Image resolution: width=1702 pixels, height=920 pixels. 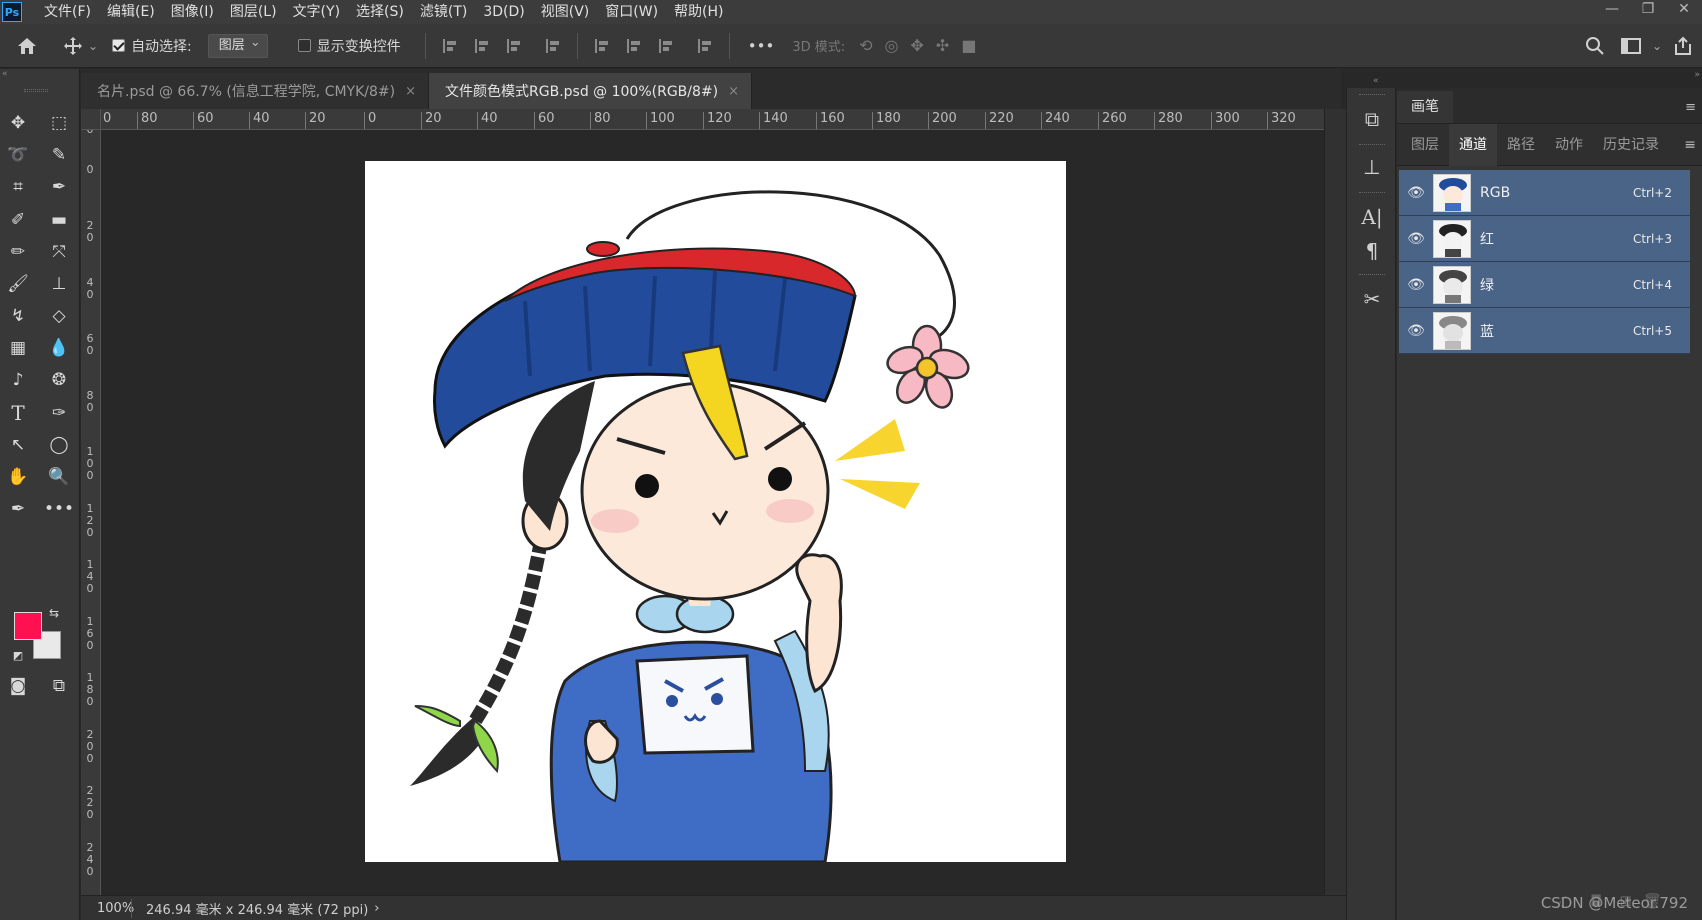 I want to click on workspace-icon, so click(x=1631, y=46).